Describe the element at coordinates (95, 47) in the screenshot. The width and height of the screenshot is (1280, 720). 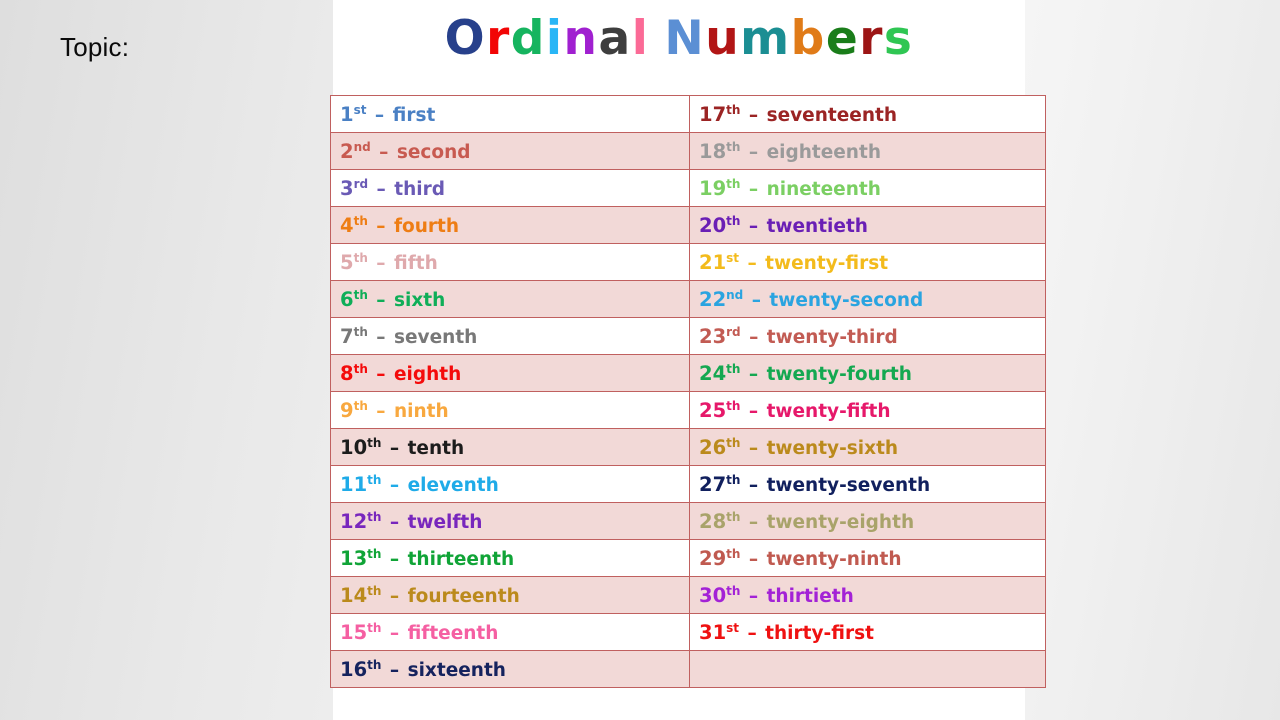
I see `topic-label: Topic:` at that location.